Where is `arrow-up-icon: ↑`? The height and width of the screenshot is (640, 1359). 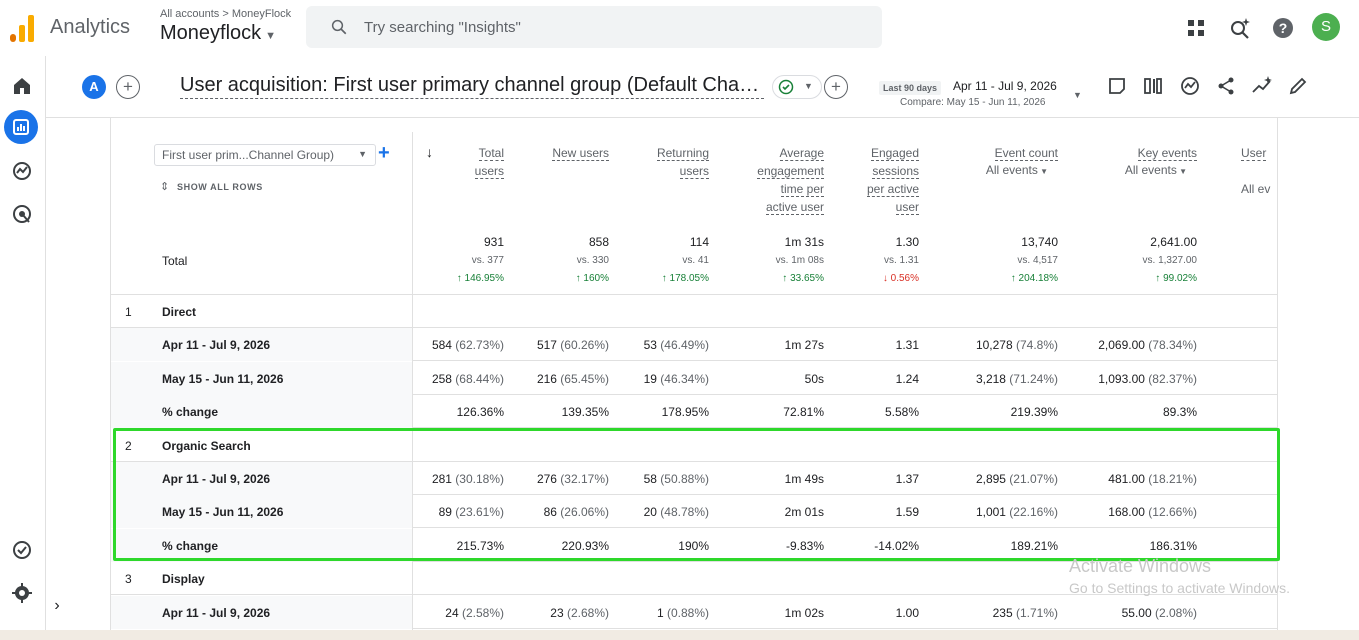 arrow-up-icon: ↑ is located at coordinates (1014, 278).